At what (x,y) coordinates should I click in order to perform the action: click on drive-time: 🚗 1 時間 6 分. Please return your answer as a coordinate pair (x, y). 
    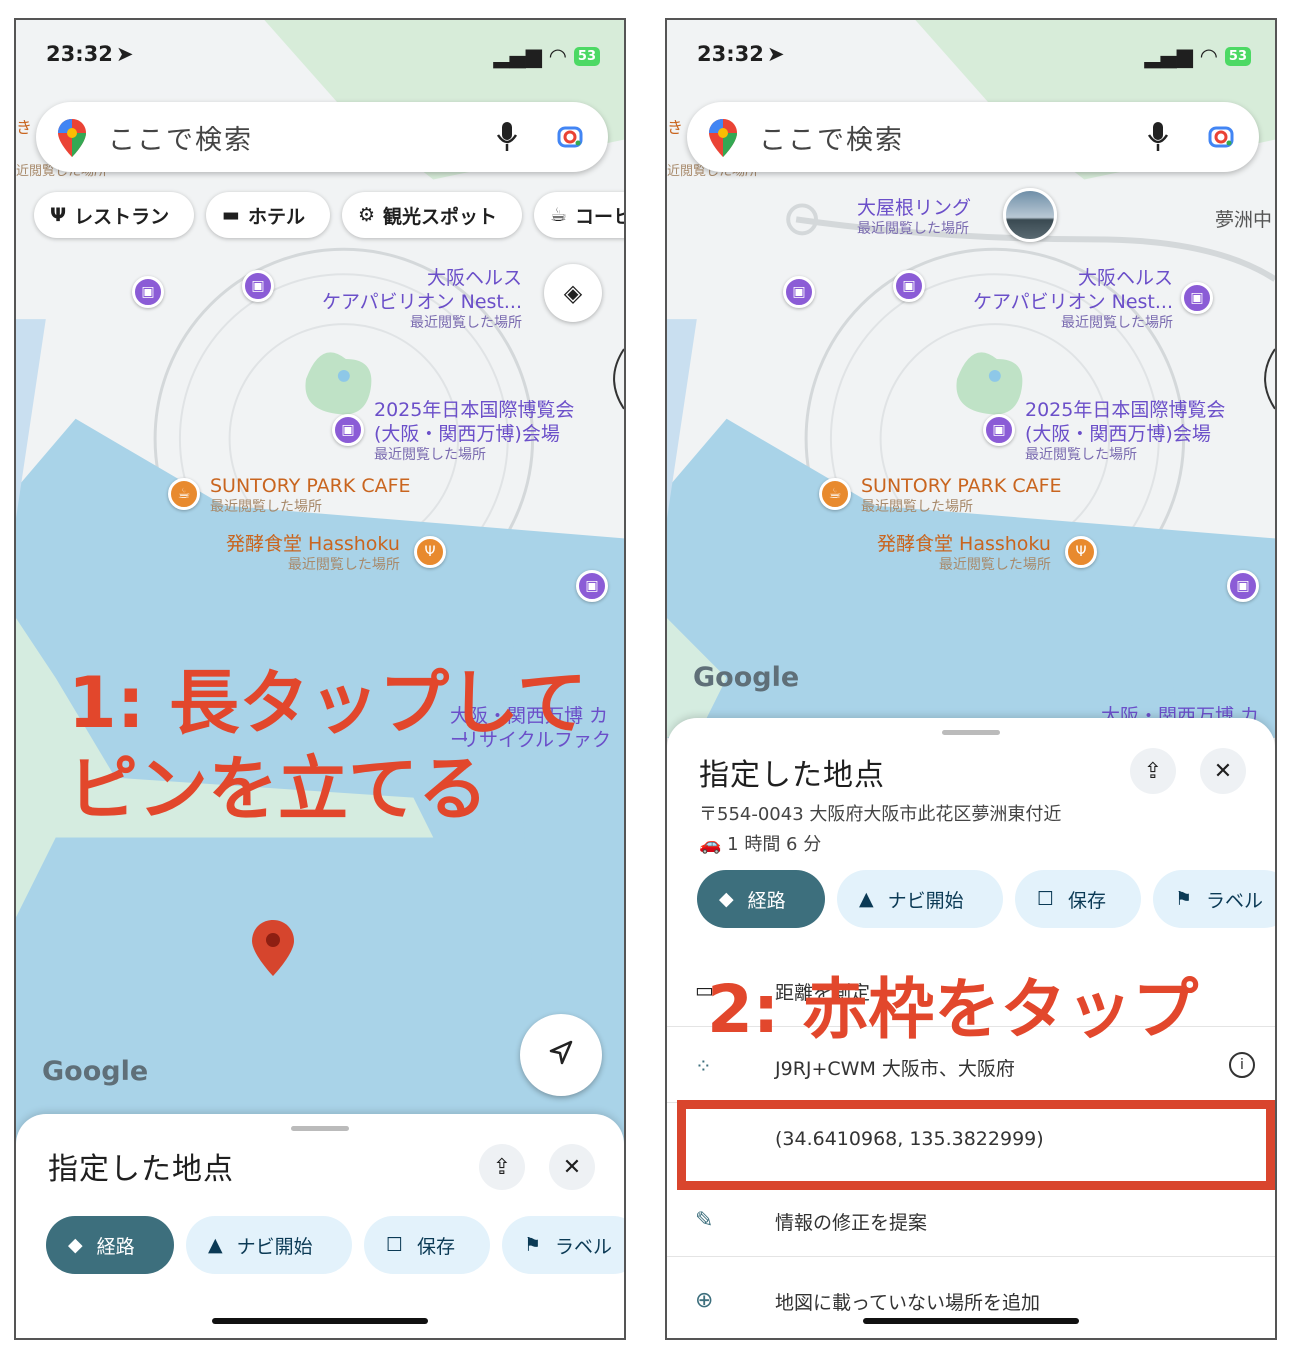
    Looking at the image, I should click on (760, 844).